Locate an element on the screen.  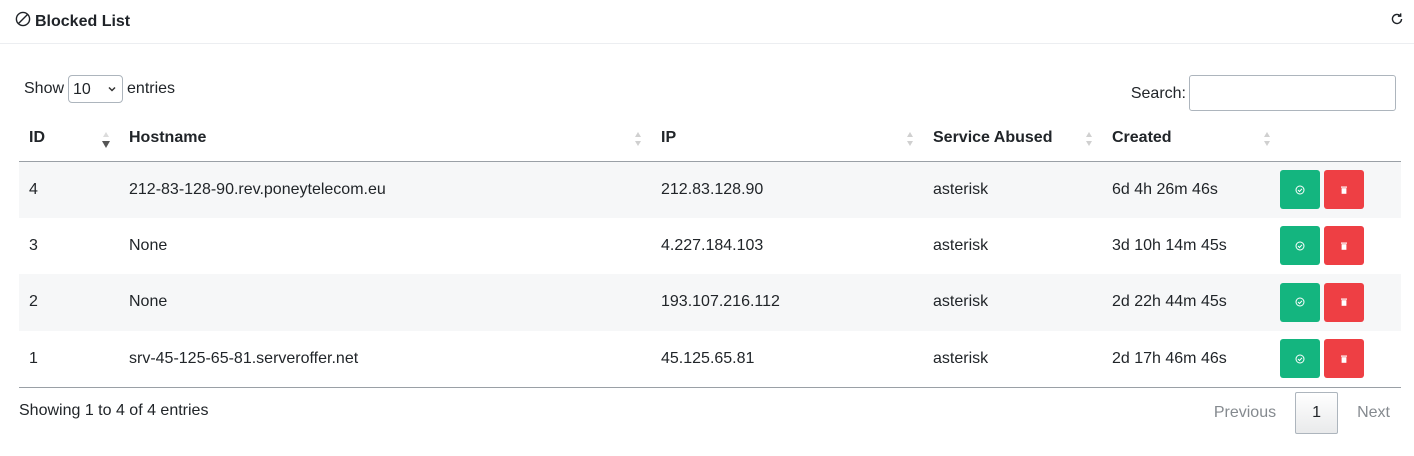
next-button: Next is located at coordinates (1373, 413).